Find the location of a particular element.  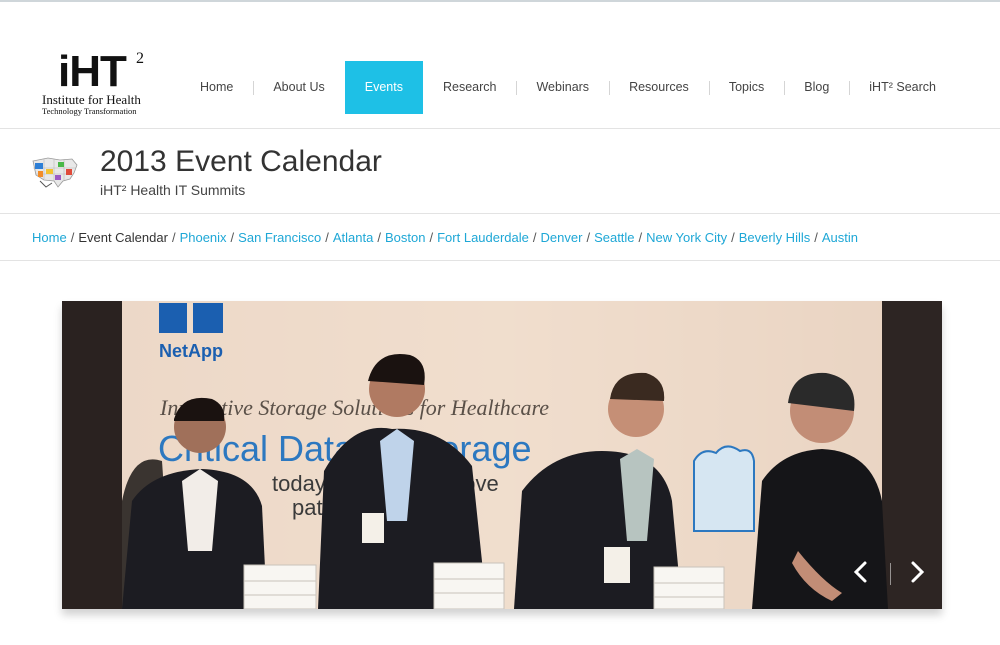

chevron-left-icon is located at coordinates (860, 572).